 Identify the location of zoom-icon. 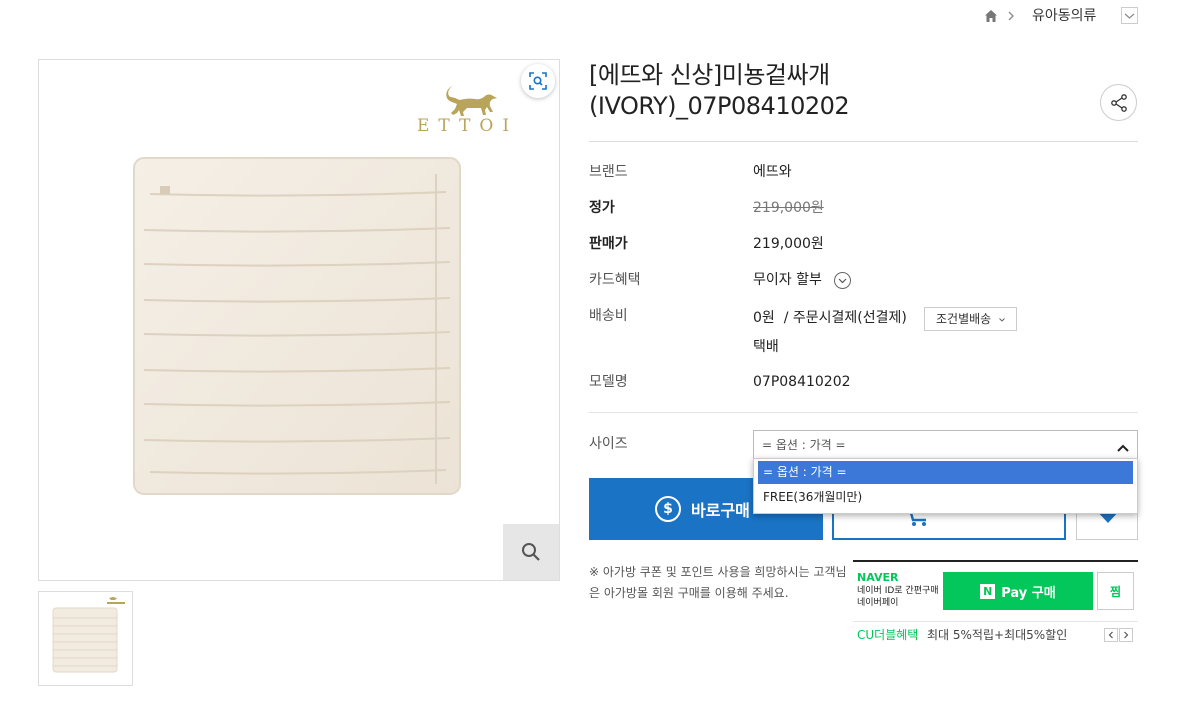
(538, 81).